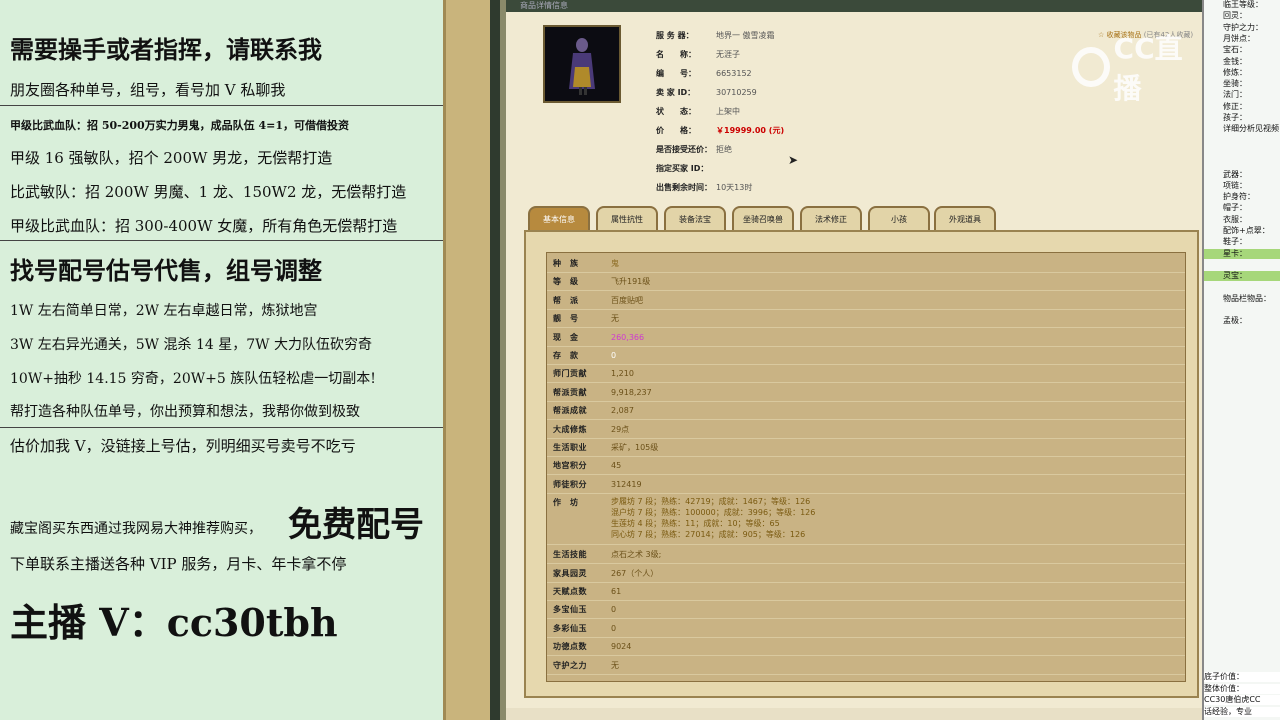 This screenshot has width=1280, height=720. I want to click on row-key: 地宫积分, so click(570, 466).